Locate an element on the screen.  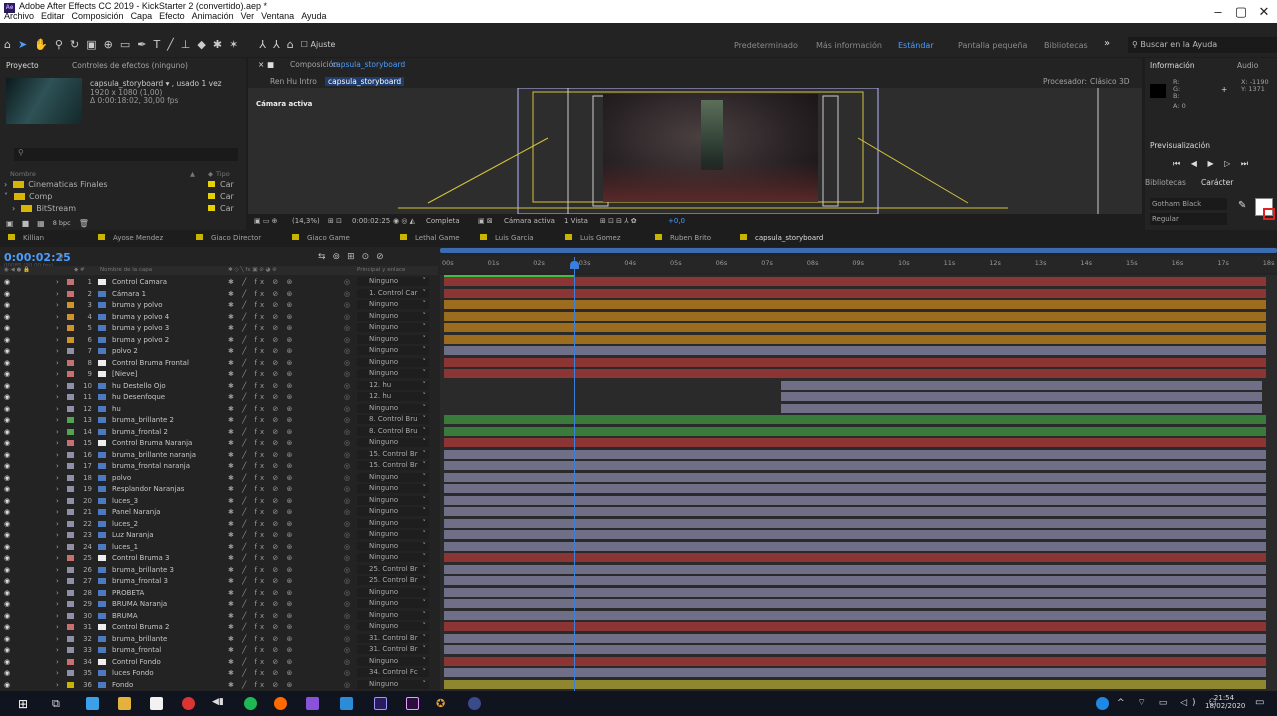
layer-name: luces_3 is located at coordinates (125, 501).